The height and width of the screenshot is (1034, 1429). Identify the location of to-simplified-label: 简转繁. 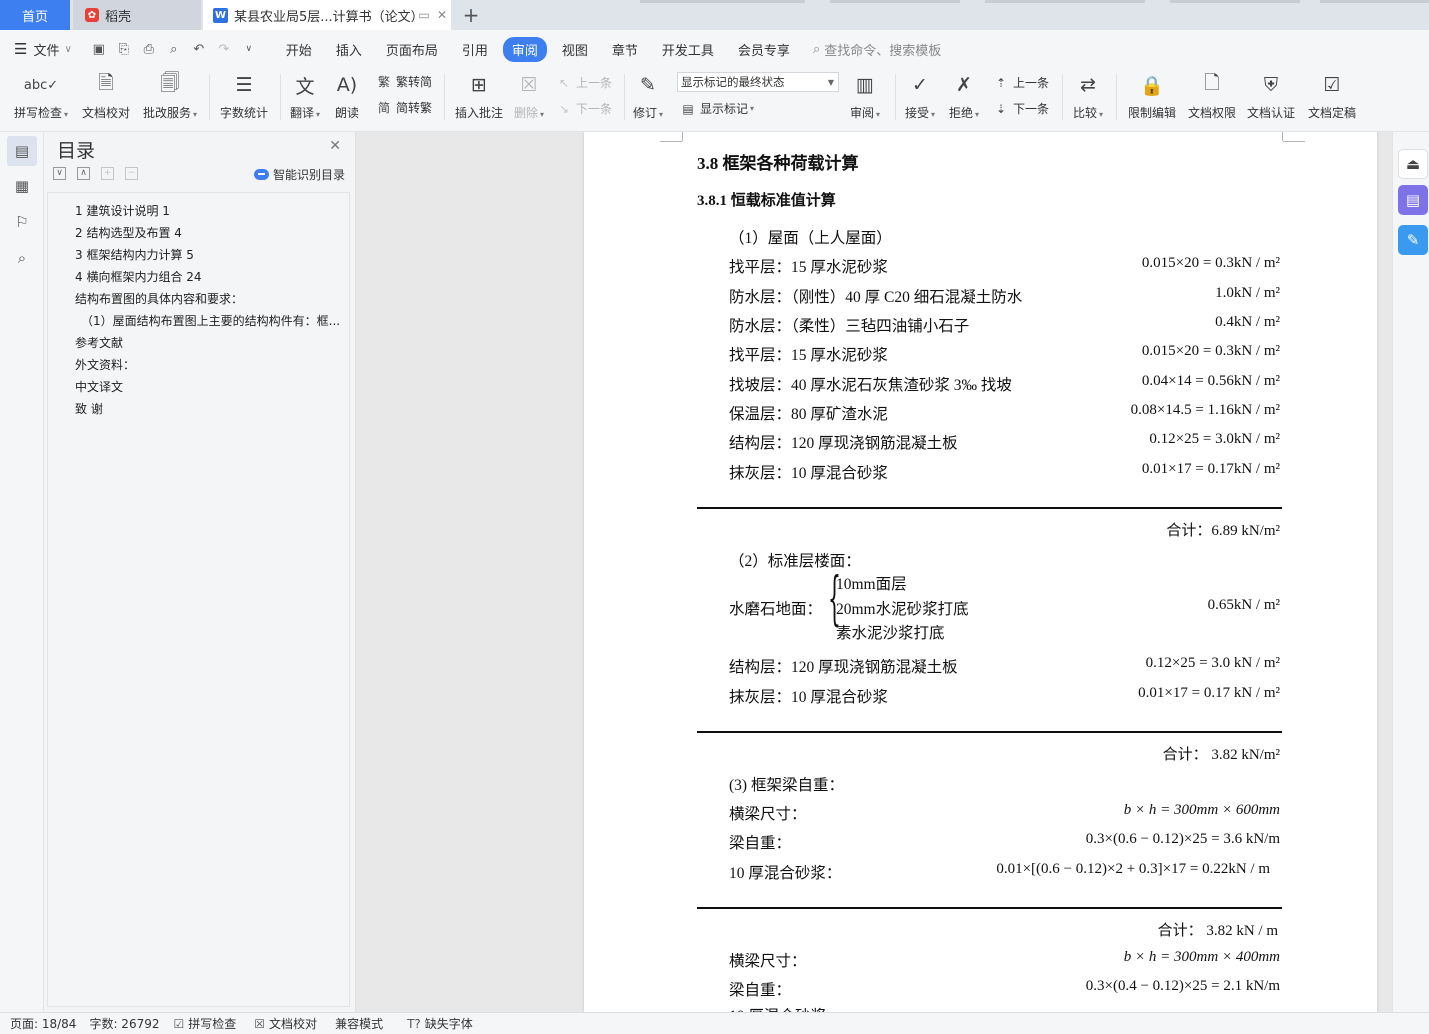
(414, 108).